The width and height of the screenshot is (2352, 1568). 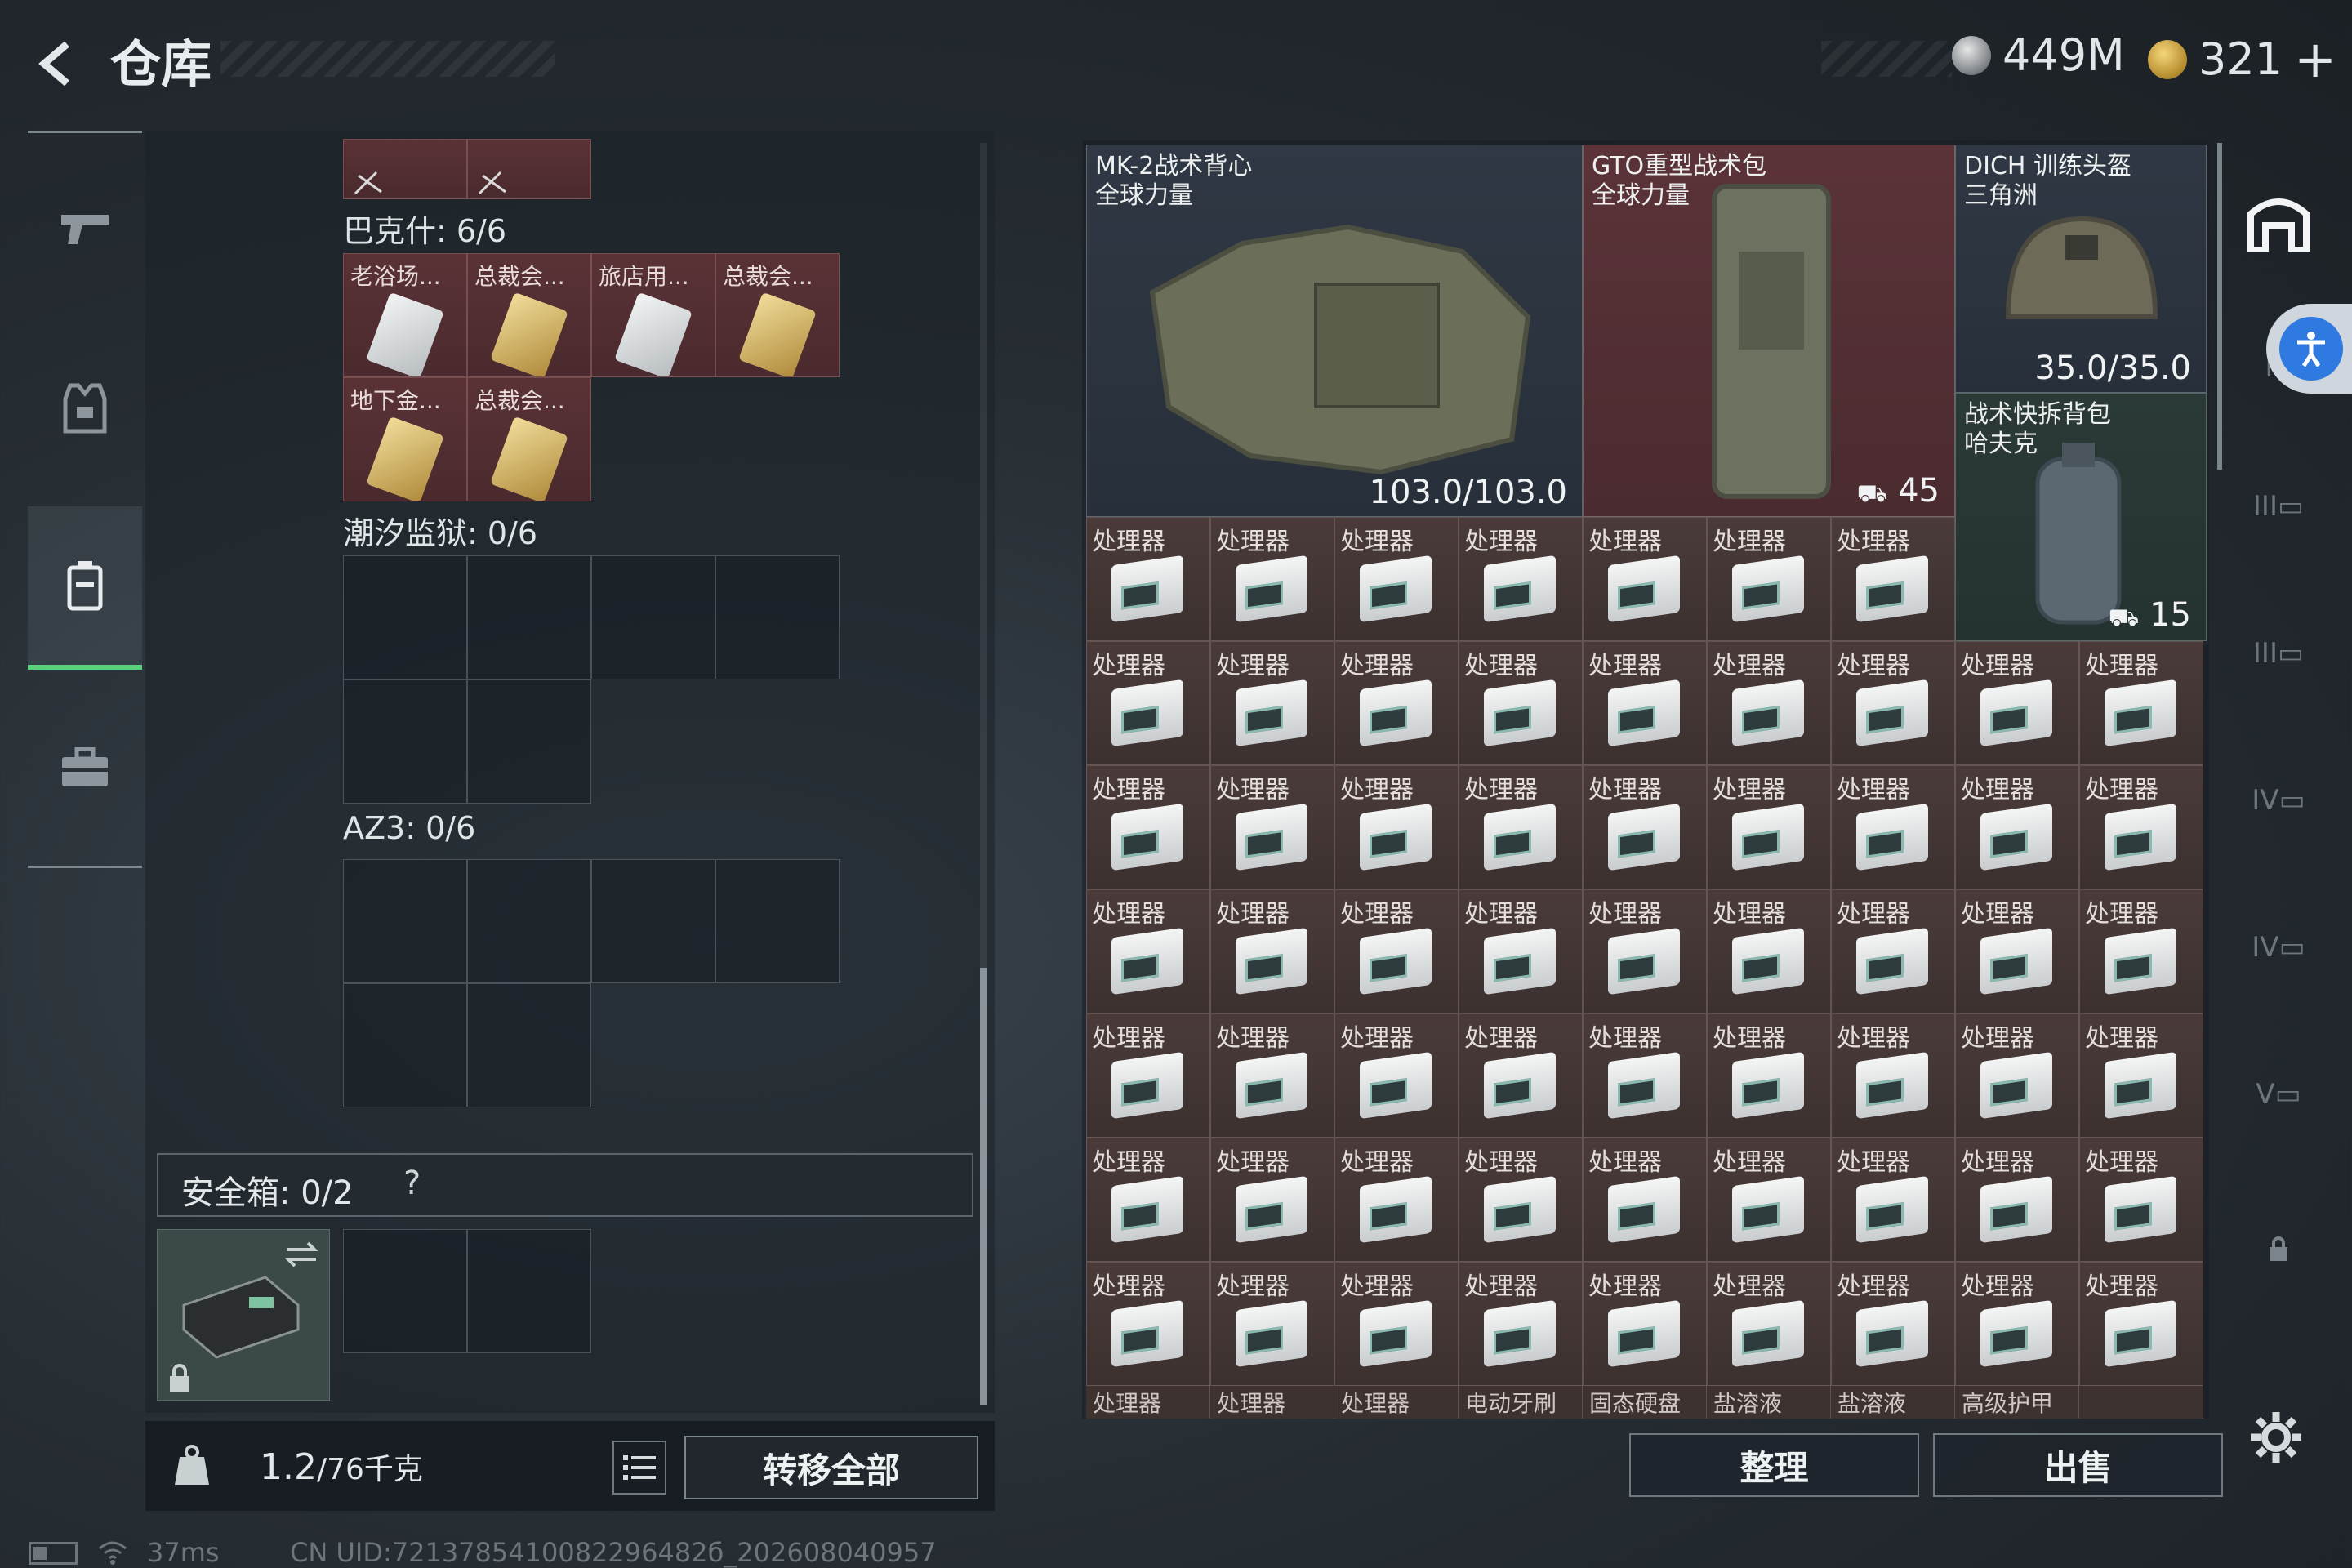 What do you see at coordinates (243, 1315) in the screenshot?
I see `safebox-item` at bounding box center [243, 1315].